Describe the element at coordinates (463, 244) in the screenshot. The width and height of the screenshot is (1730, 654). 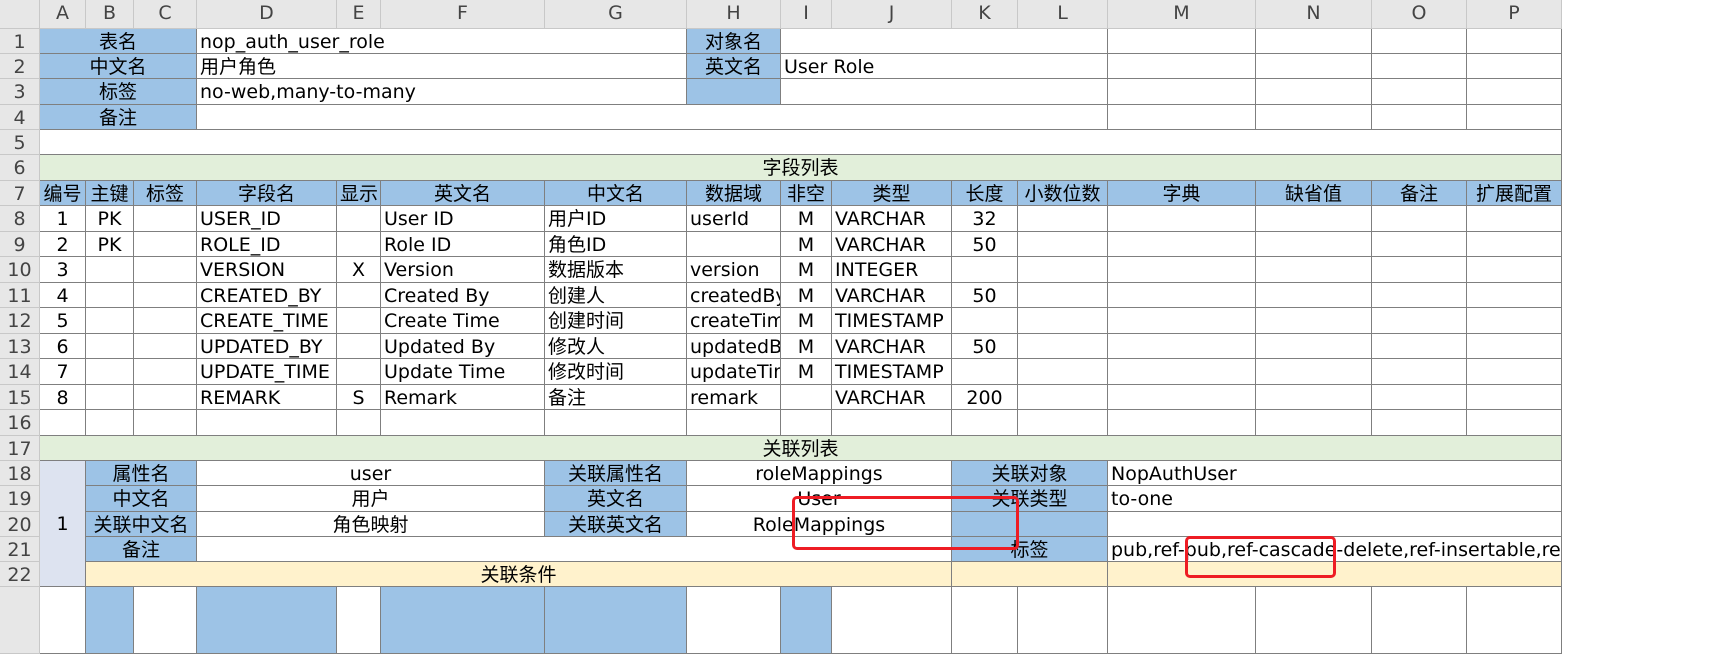
I see `field-cell-r2-c6: Role ID` at that location.